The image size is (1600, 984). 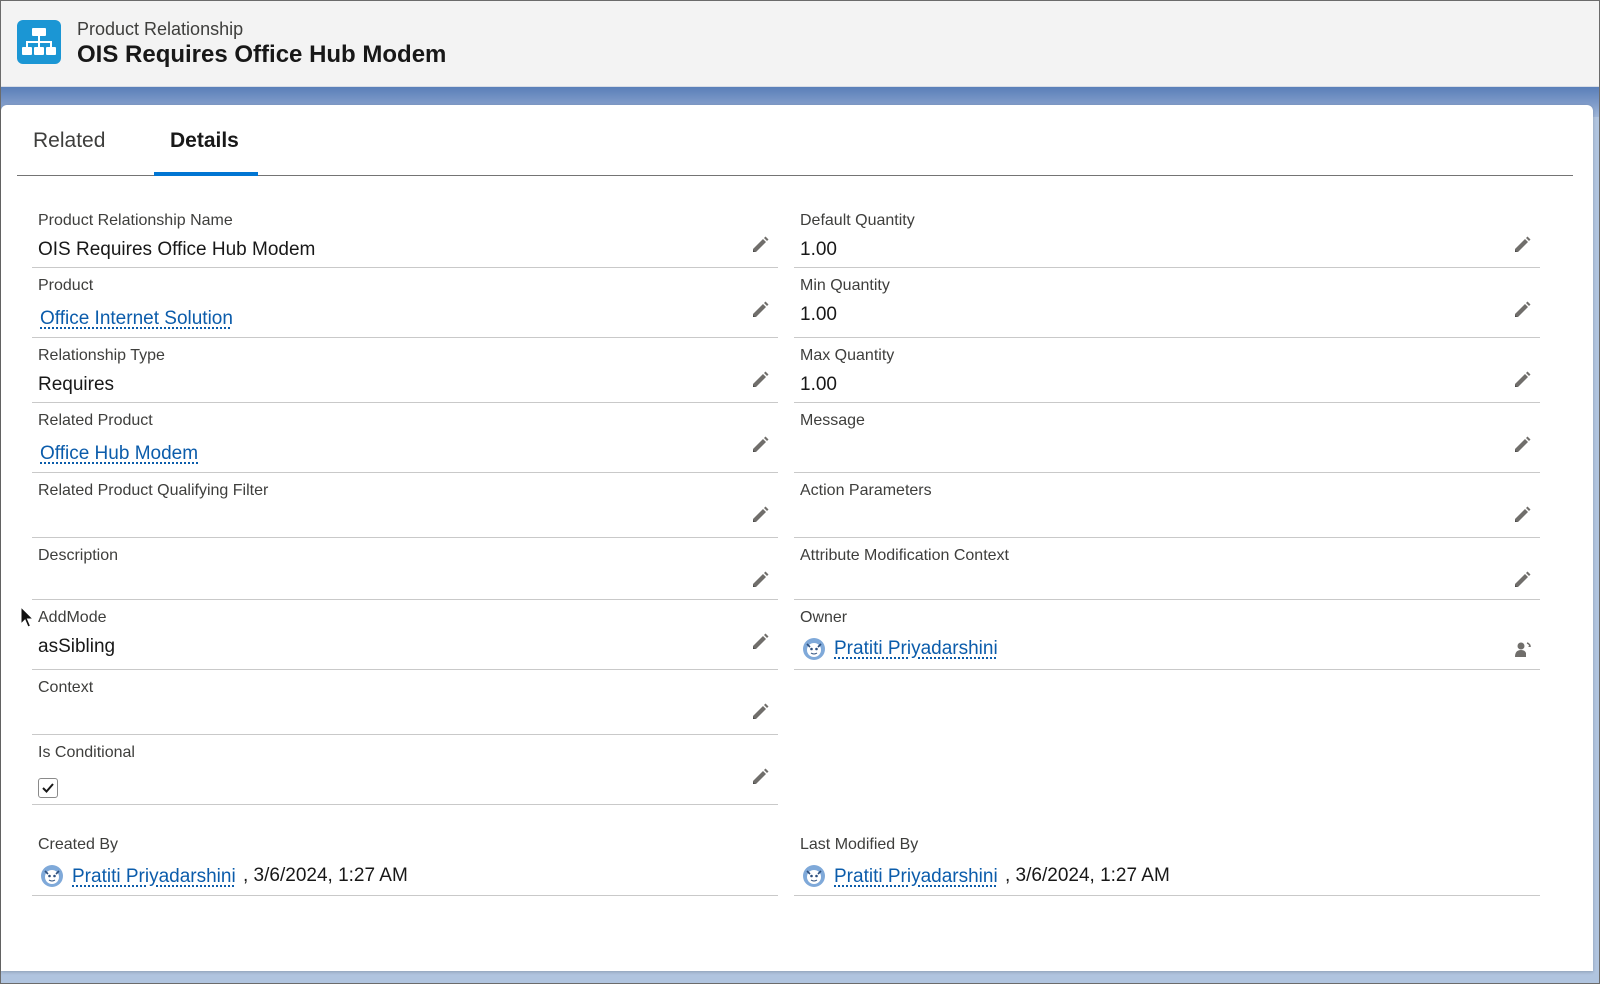 What do you see at coordinates (1167, 505) in the screenshot?
I see `field-action-parameters: Action Parameters` at bounding box center [1167, 505].